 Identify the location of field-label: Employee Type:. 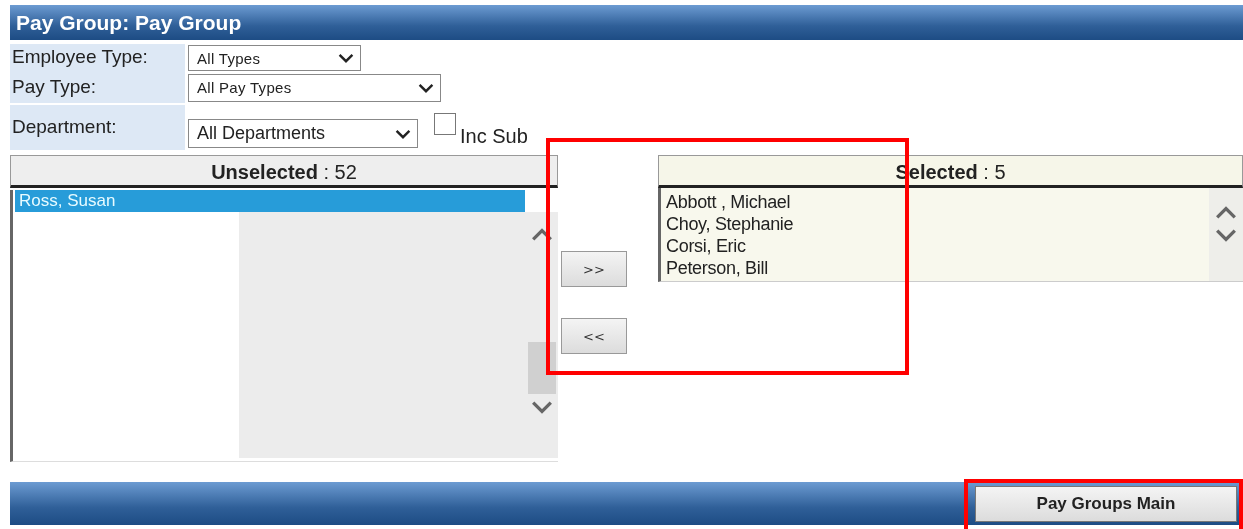
(97, 58).